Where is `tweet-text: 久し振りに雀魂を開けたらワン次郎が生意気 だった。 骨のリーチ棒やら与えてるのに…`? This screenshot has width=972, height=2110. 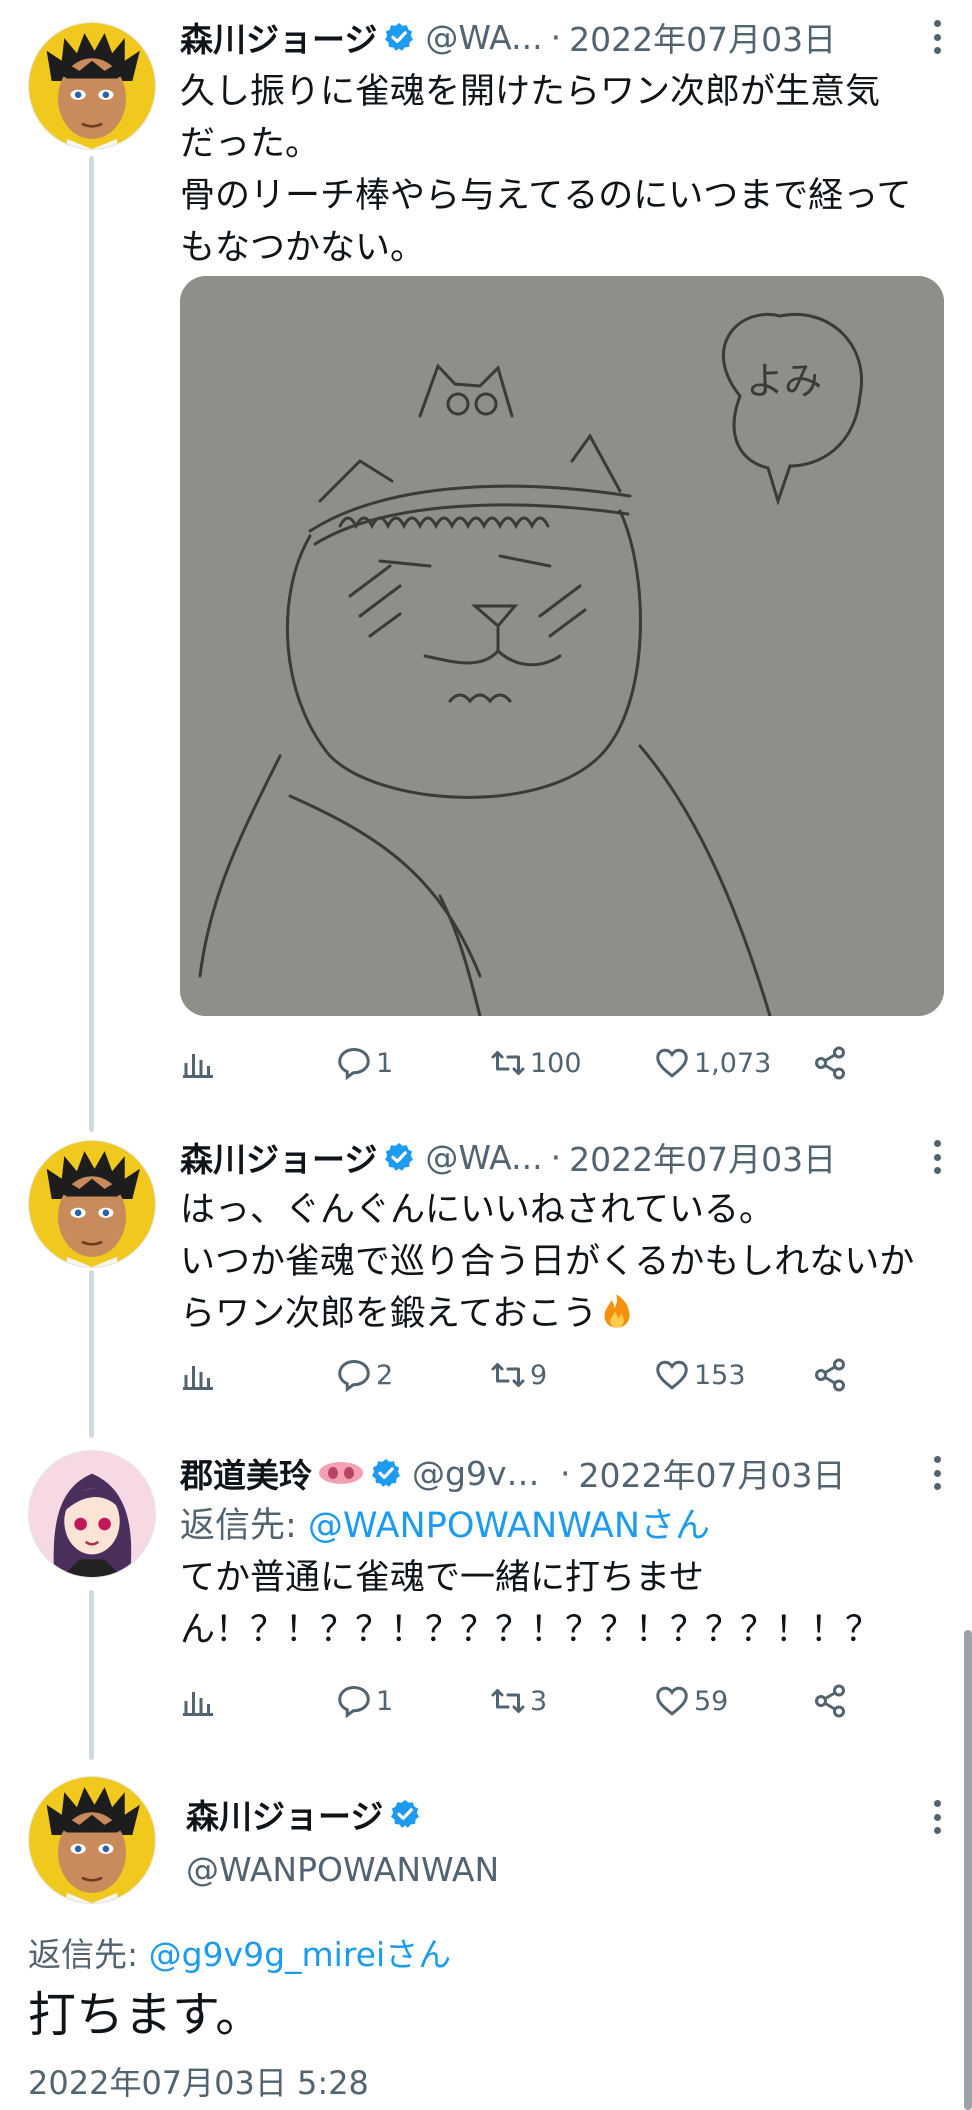 tweet-text: 久し振りに雀魂を開けたらワン次郎が生意気 だった。 骨のリーチ棒やら与えてるのに… is located at coordinates (561, 170).